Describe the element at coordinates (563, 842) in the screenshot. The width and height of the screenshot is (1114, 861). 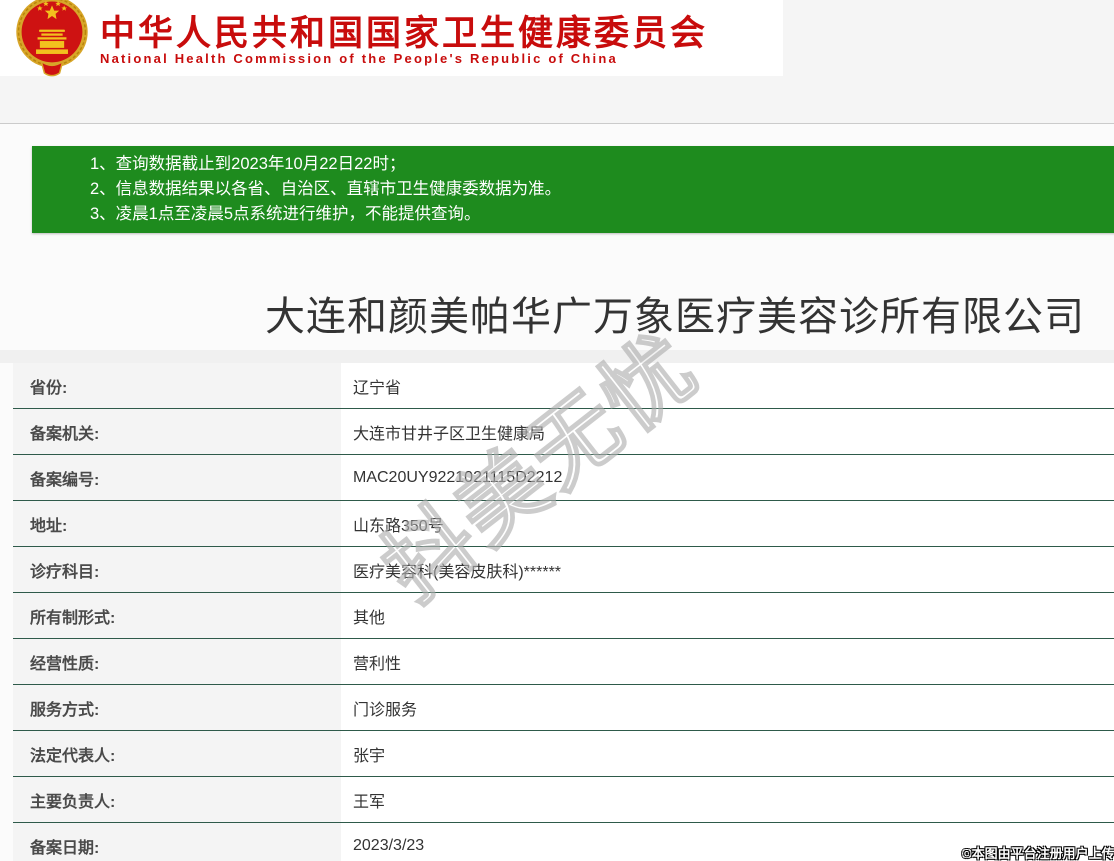
I see `table-row: 备案日期: 2023/3/23` at that location.